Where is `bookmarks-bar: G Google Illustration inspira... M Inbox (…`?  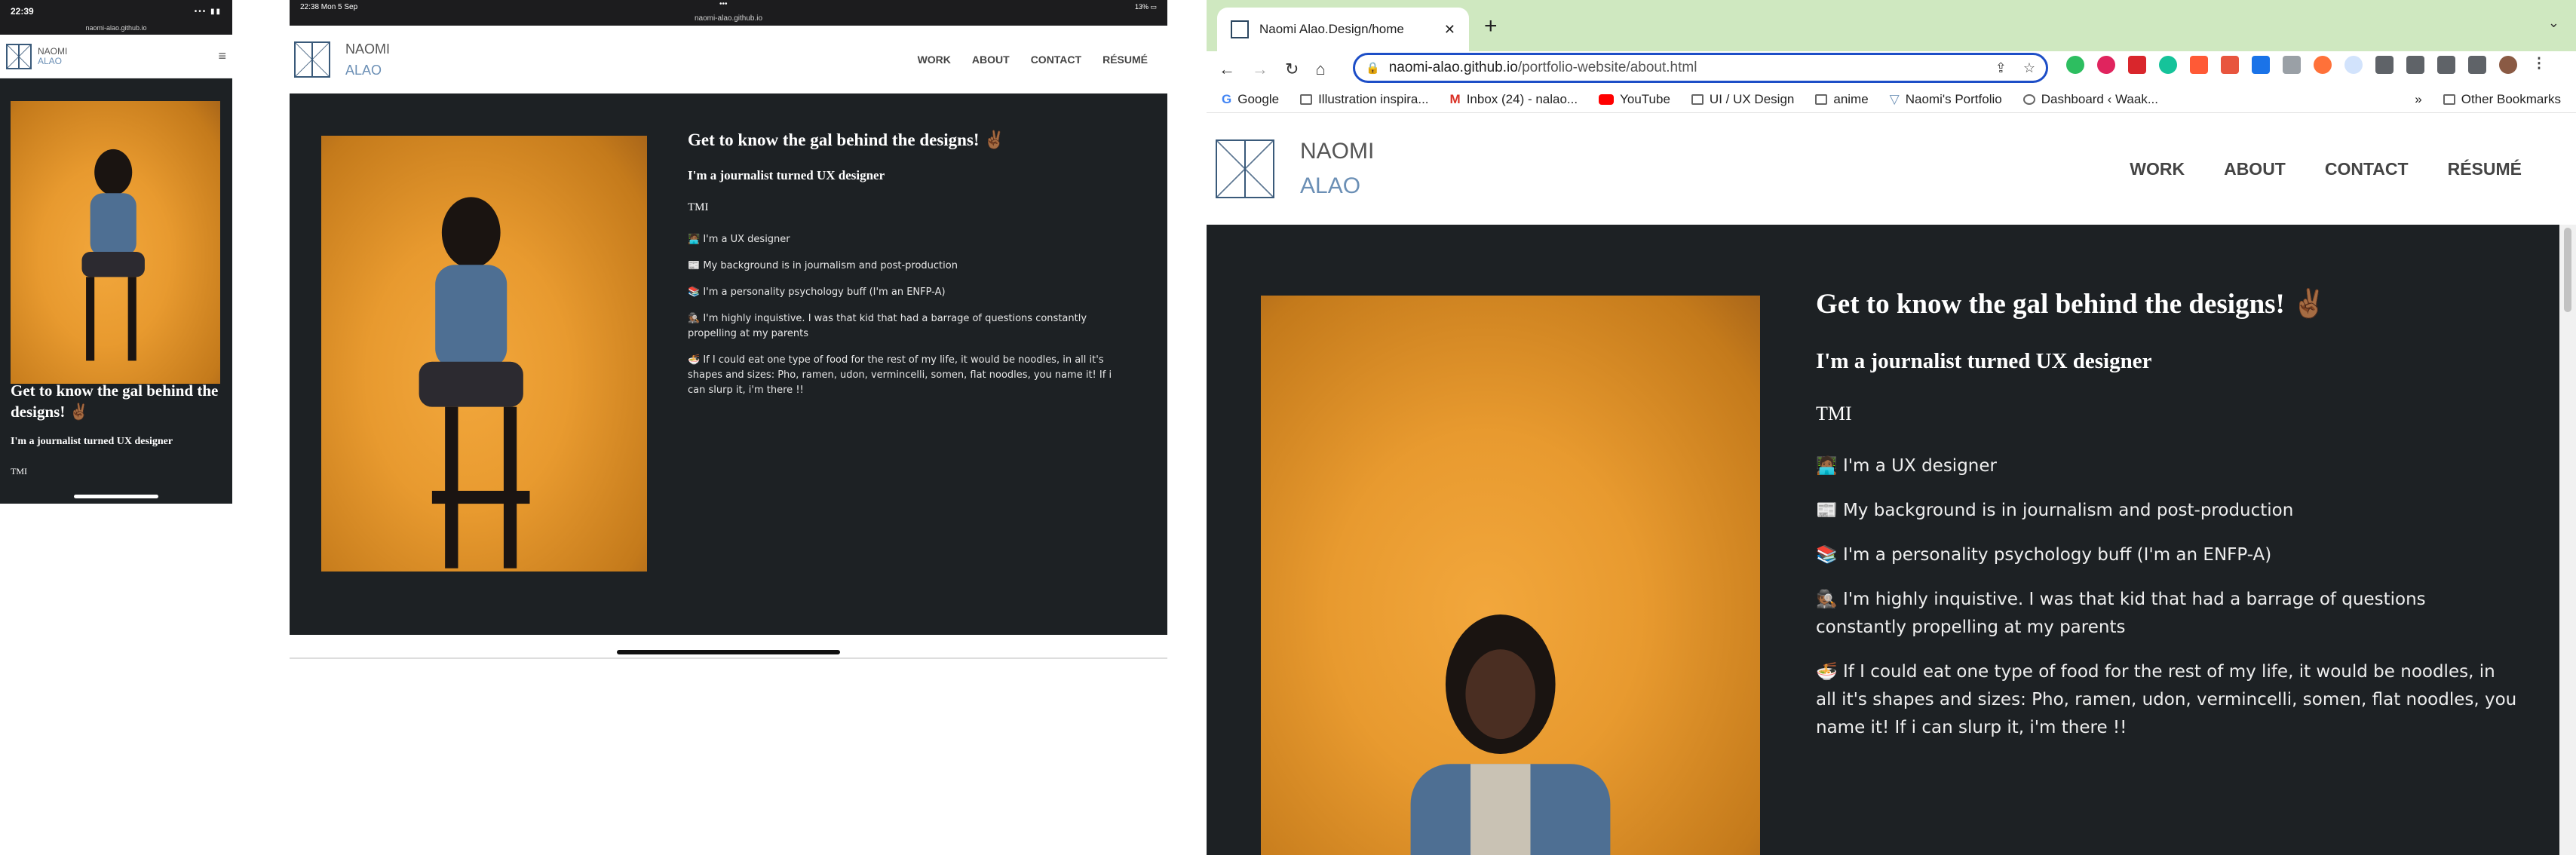
bookmarks-bar: G Google Illustration inspira... M Inbox (… is located at coordinates (1891, 99).